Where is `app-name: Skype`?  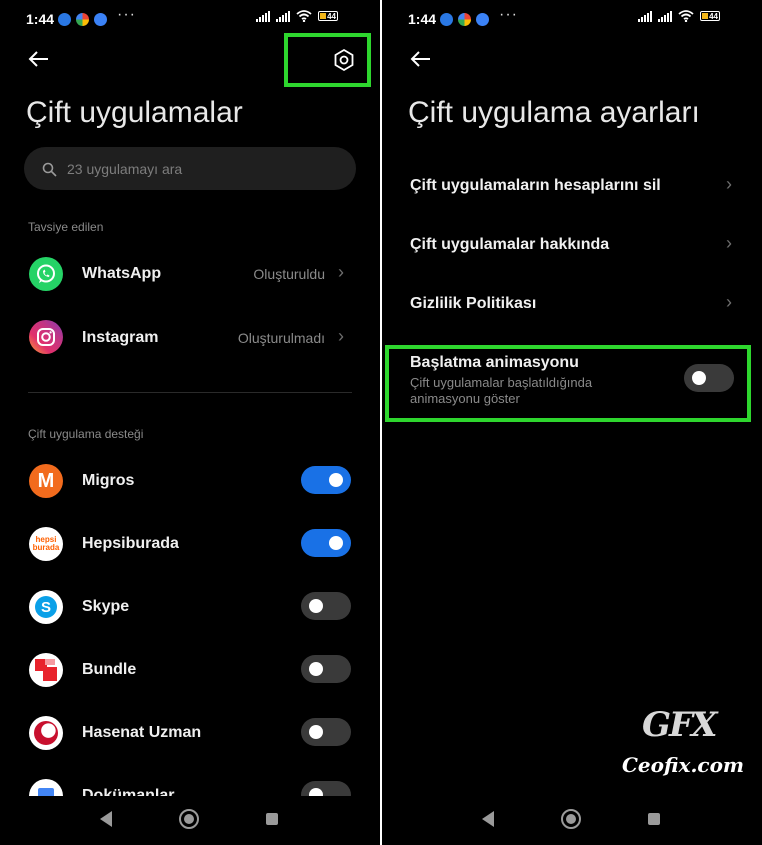
app-name: Skype is located at coordinates (106, 606).